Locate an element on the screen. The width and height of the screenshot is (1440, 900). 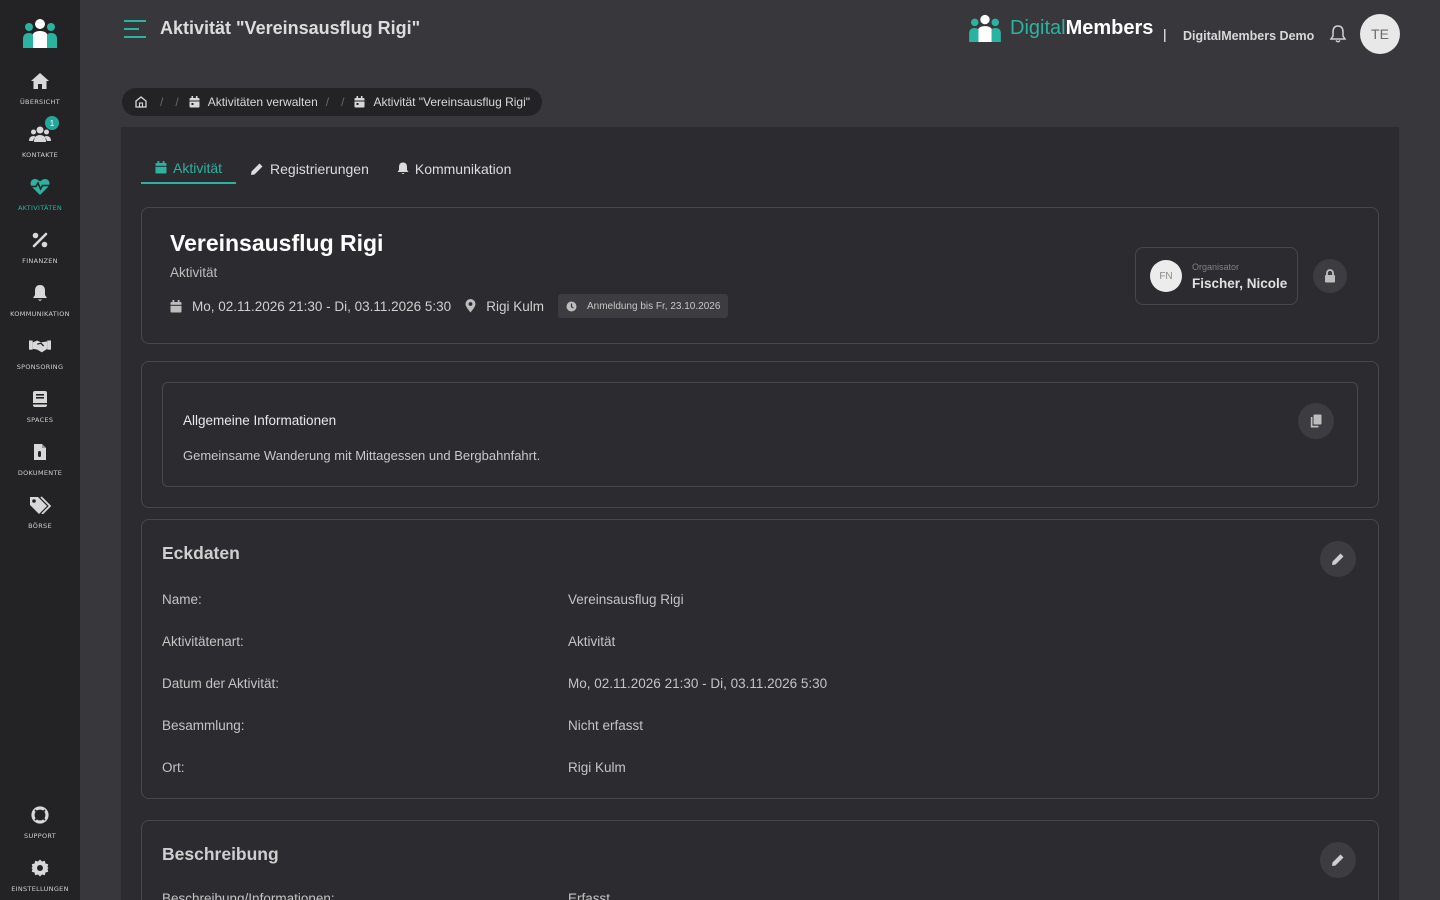
activity-location: Rigi Kulm is located at coordinates (504, 306).